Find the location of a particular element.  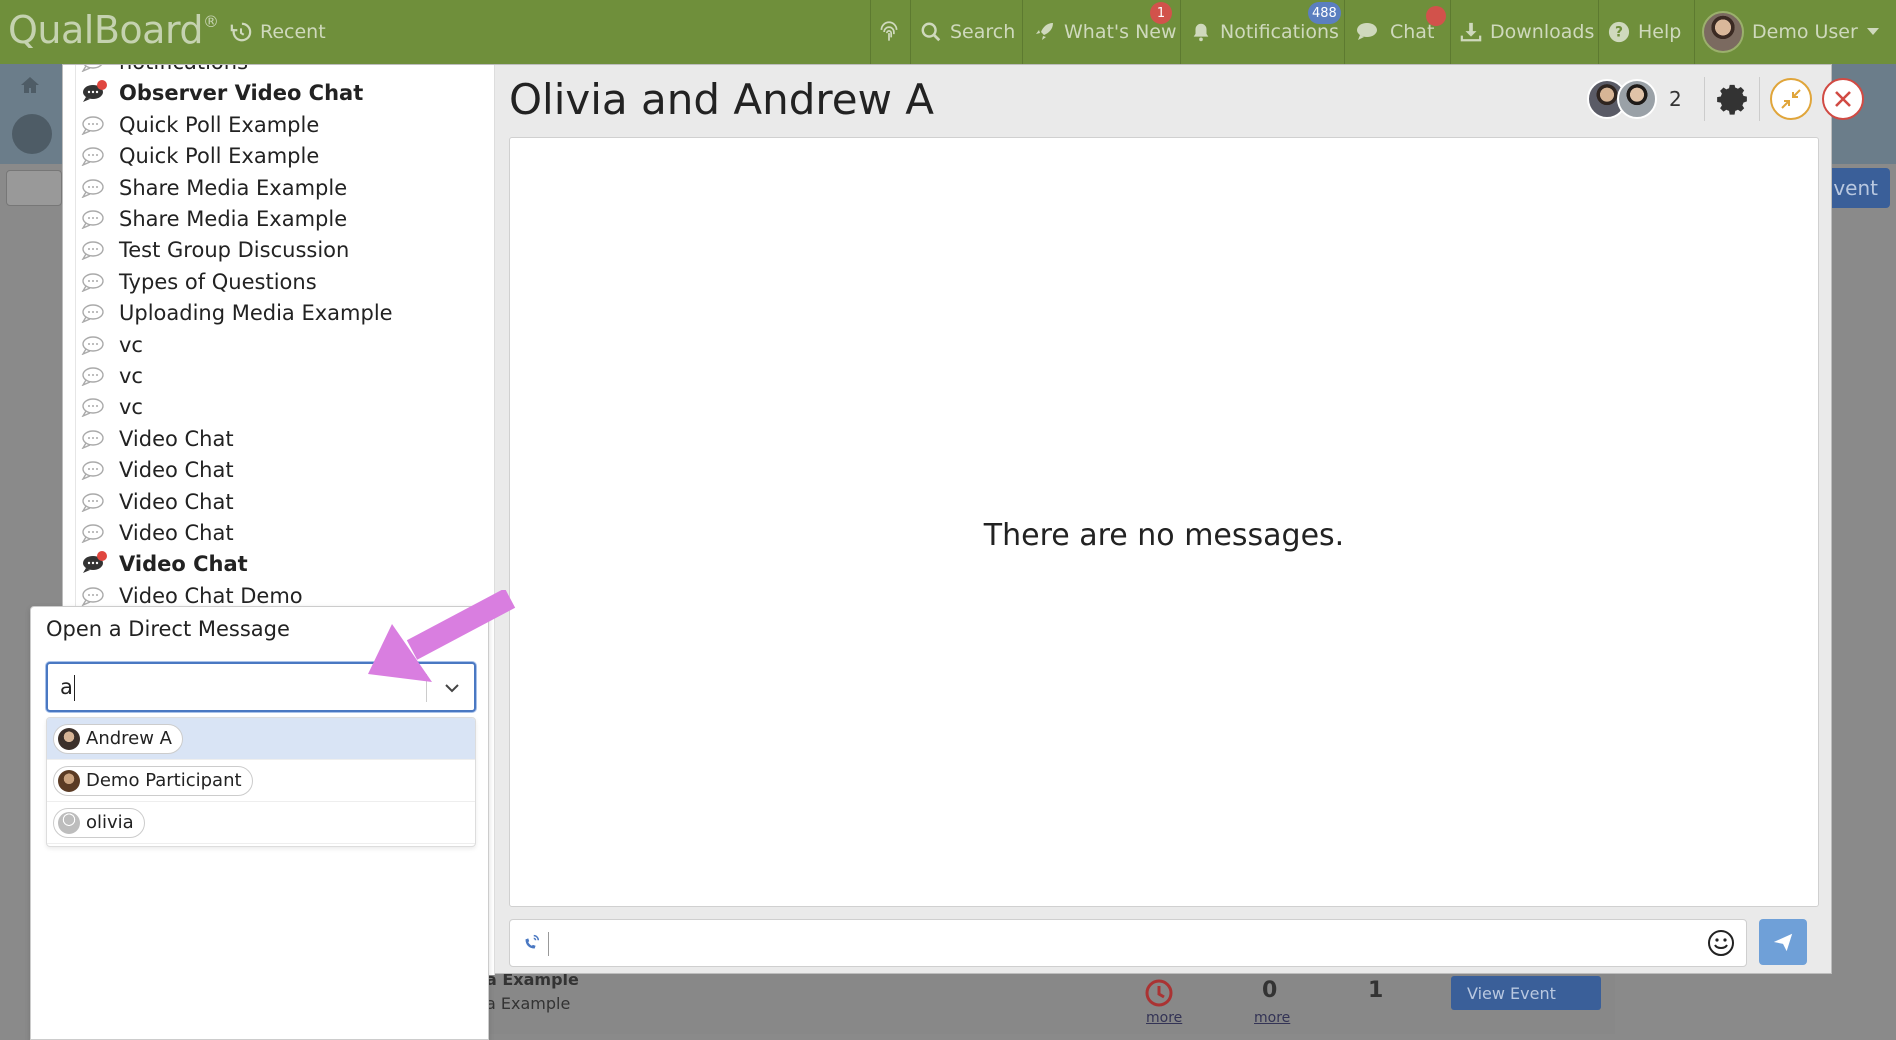

recipient-option: Andrew A is located at coordinates (261, 739).